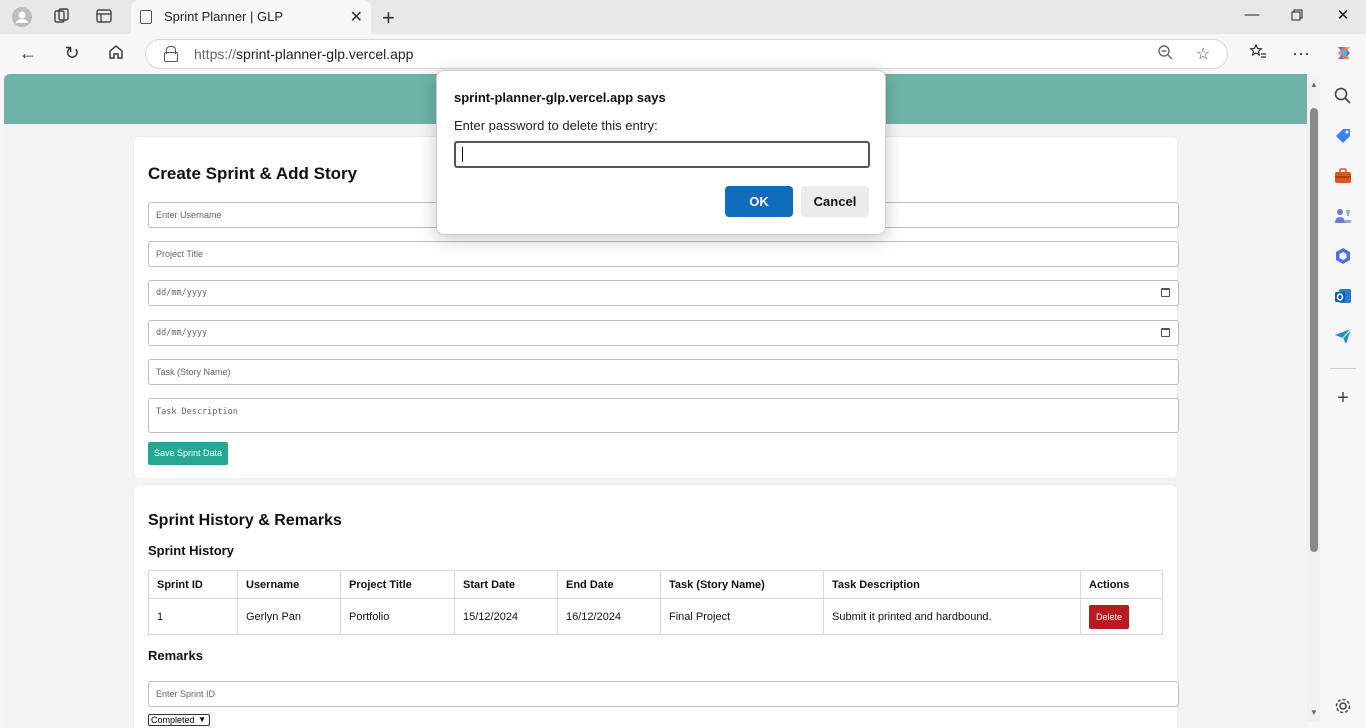 This screenshot has height=728, width=1366. What do you see at coordinates (683, 17) in the screenshot?
I see `tab-bar: Sprint Planner | GLP ✕ + — ✕` at bounding box center [683, 17].